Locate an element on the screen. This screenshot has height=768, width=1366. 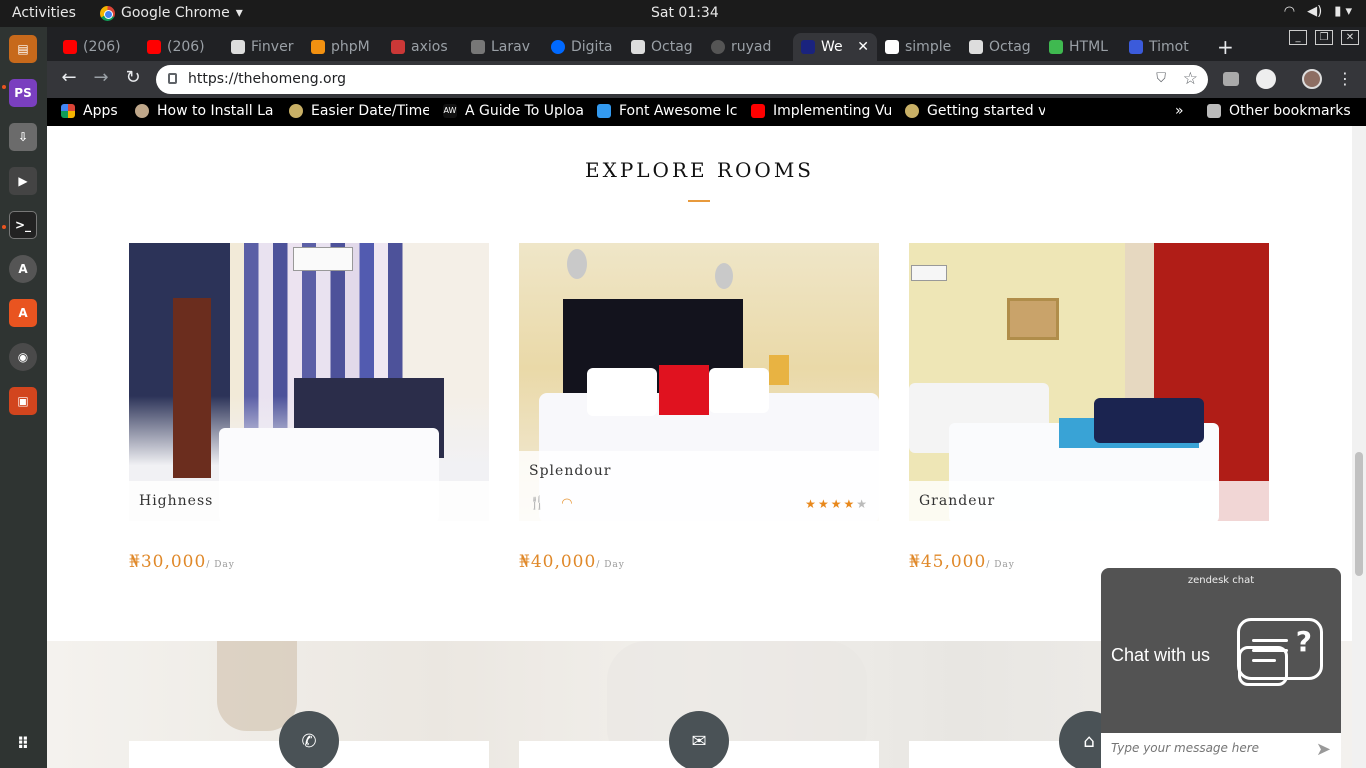
activities-button: Activities is located at coordinates (44, 13).